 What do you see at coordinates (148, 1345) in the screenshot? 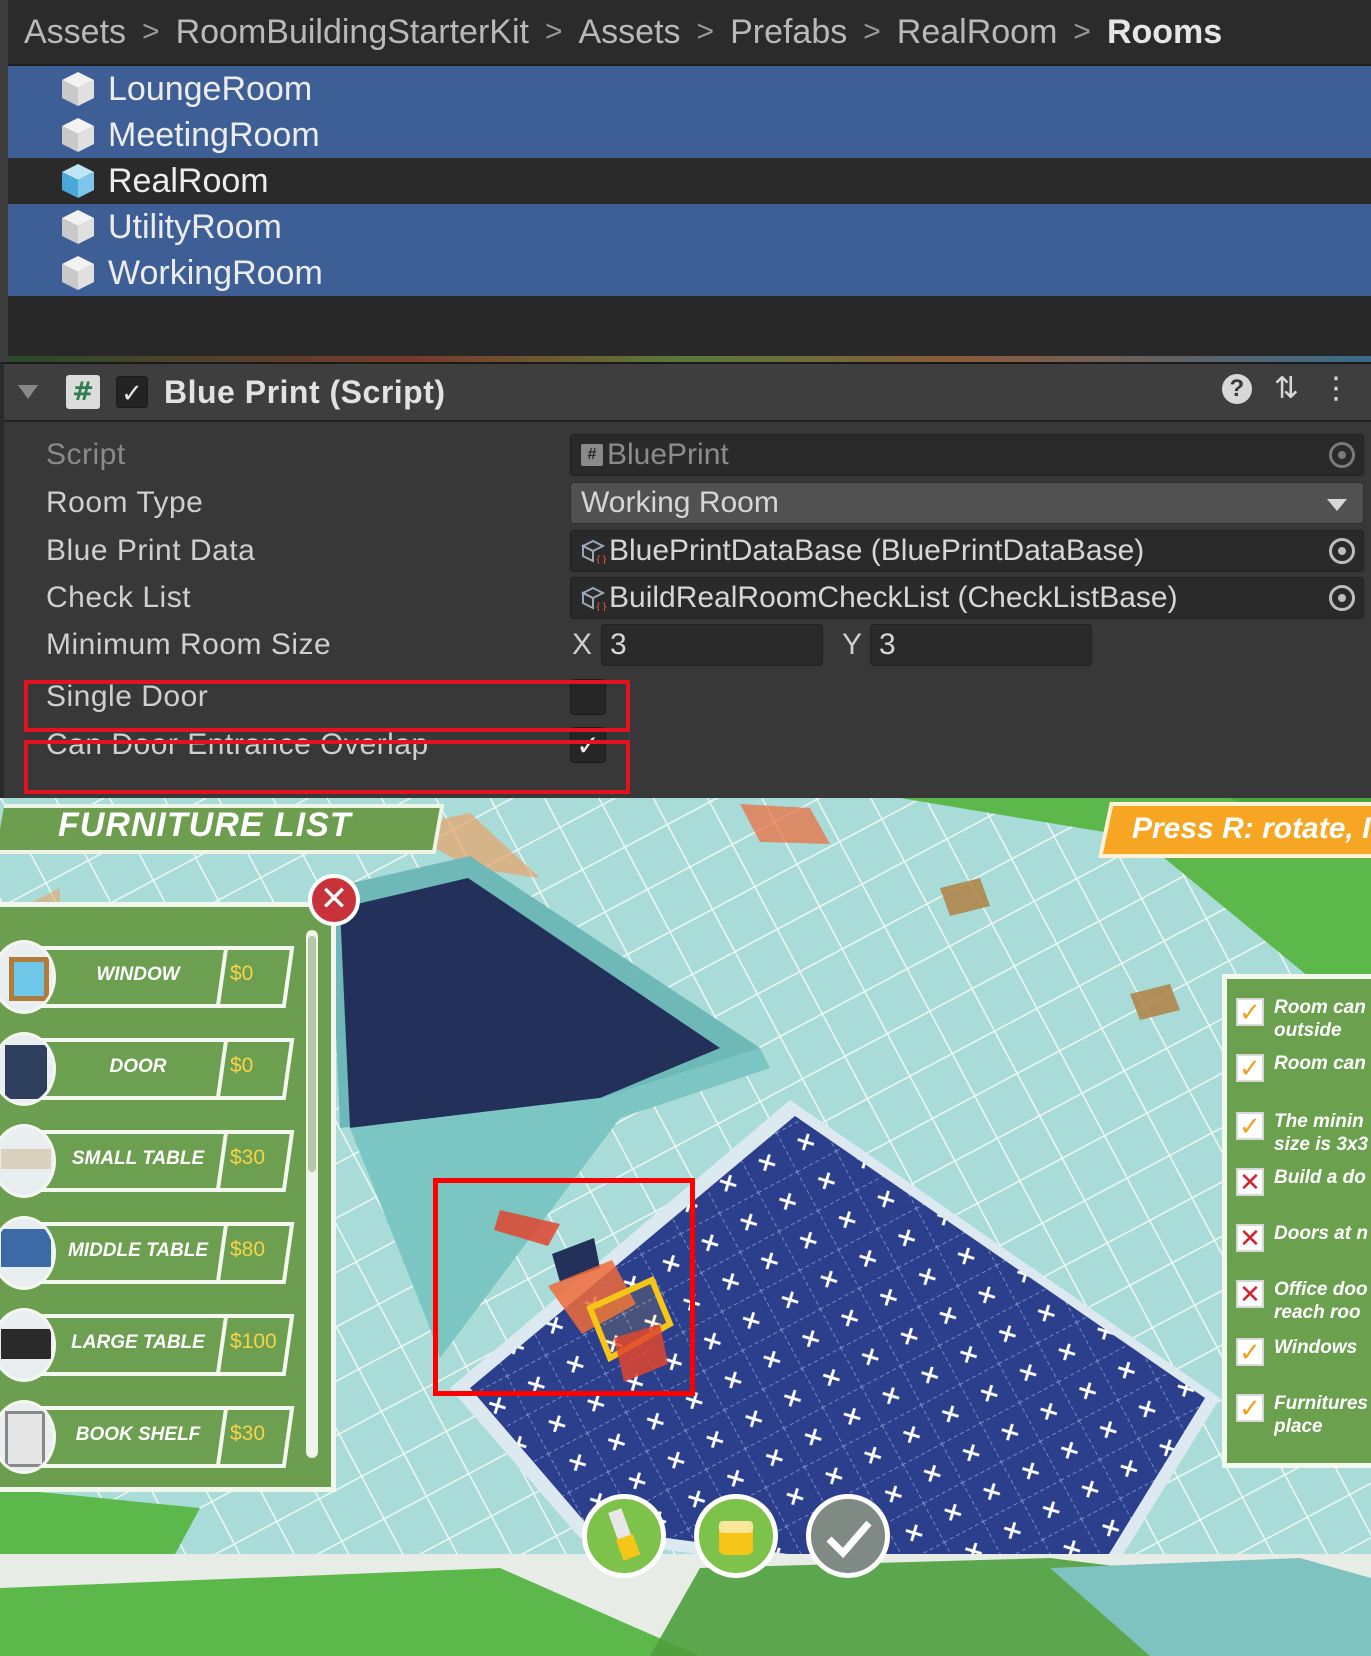
I see `furniture-item-large-table: LARGE TABLE $100` at bounding box center [148, 1345].